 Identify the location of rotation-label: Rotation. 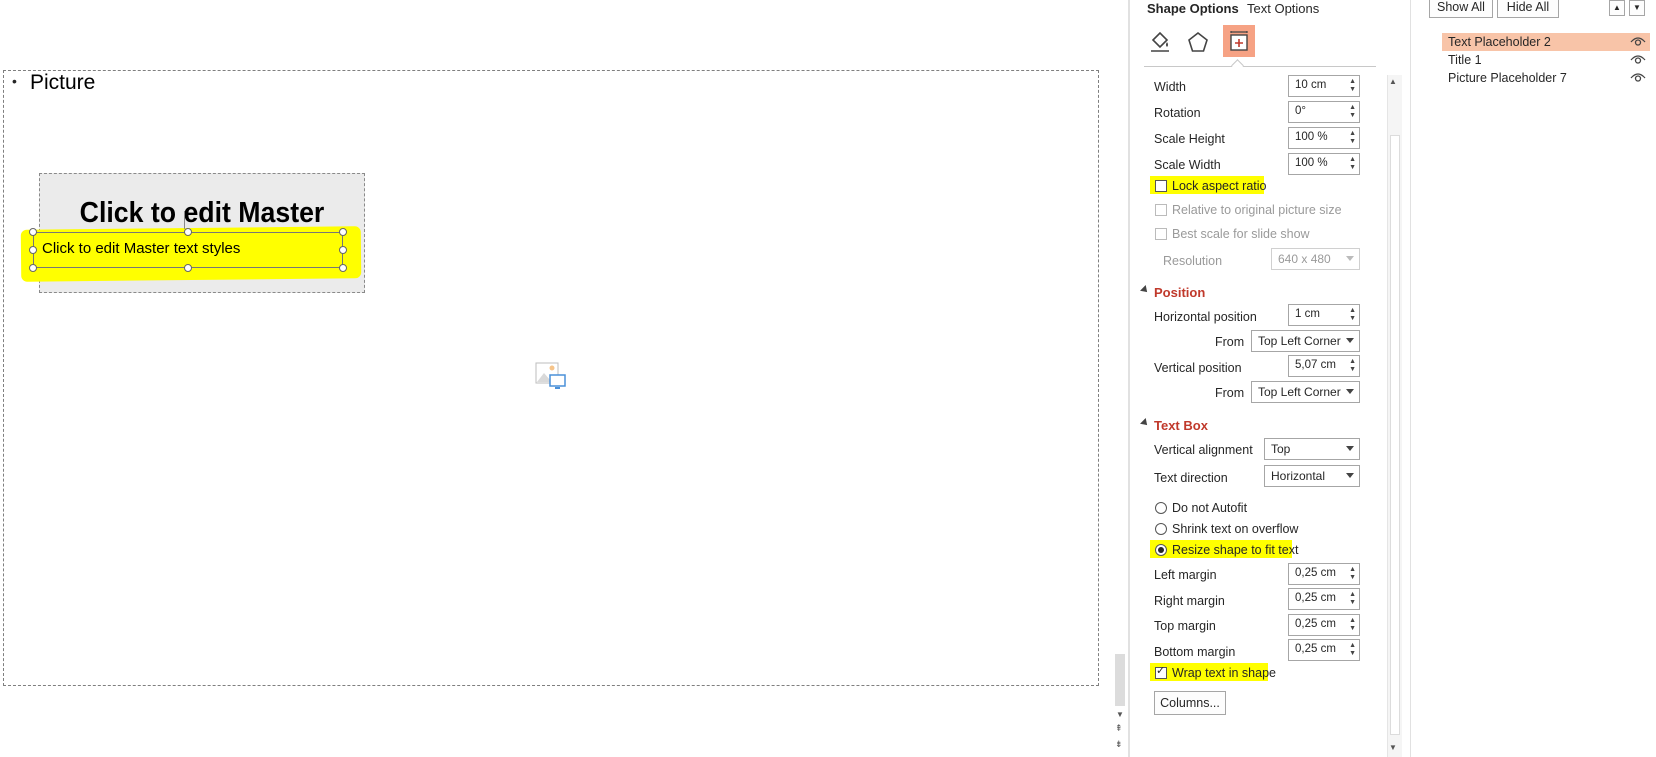
(1177, 113).